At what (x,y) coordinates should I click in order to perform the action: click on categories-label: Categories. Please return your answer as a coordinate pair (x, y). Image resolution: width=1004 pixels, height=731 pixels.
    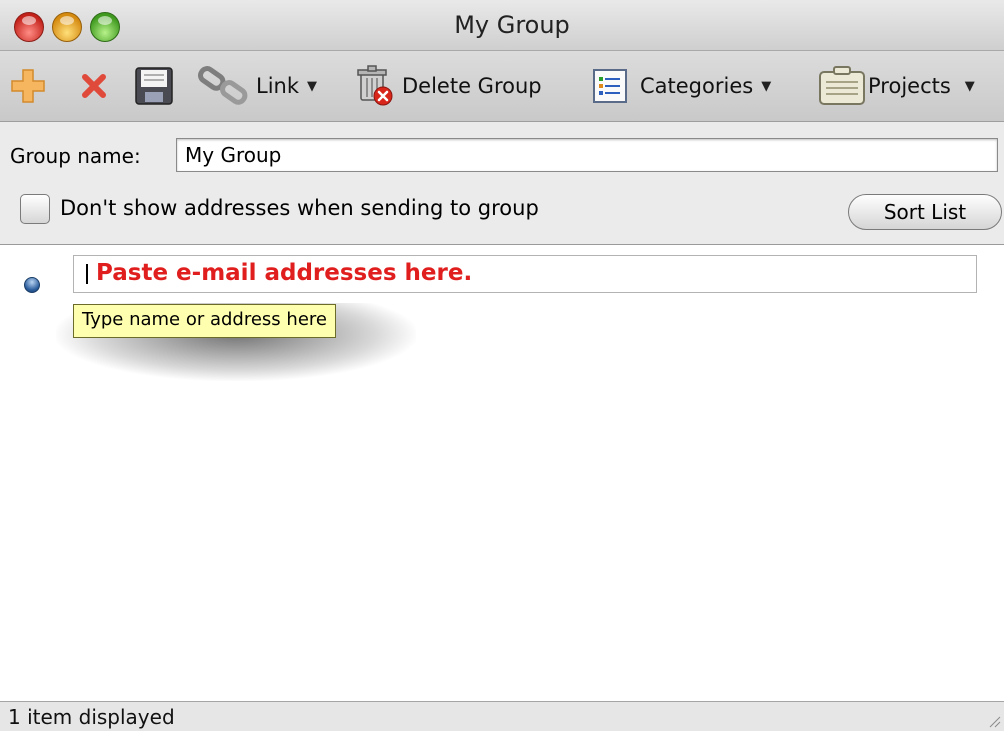
    Looking at the image, I should click on (697, 86).